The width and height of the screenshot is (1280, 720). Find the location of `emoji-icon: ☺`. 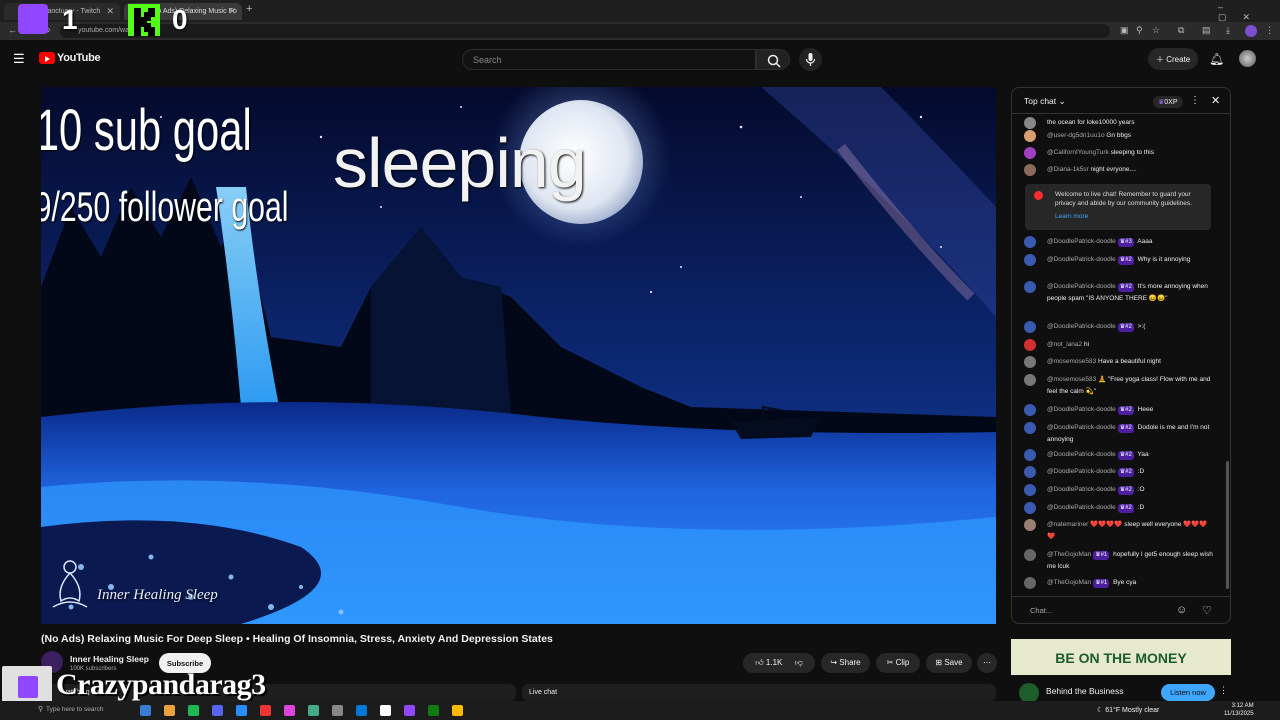

emoji-icon: ☺ is located at coordinates (1181, 610).